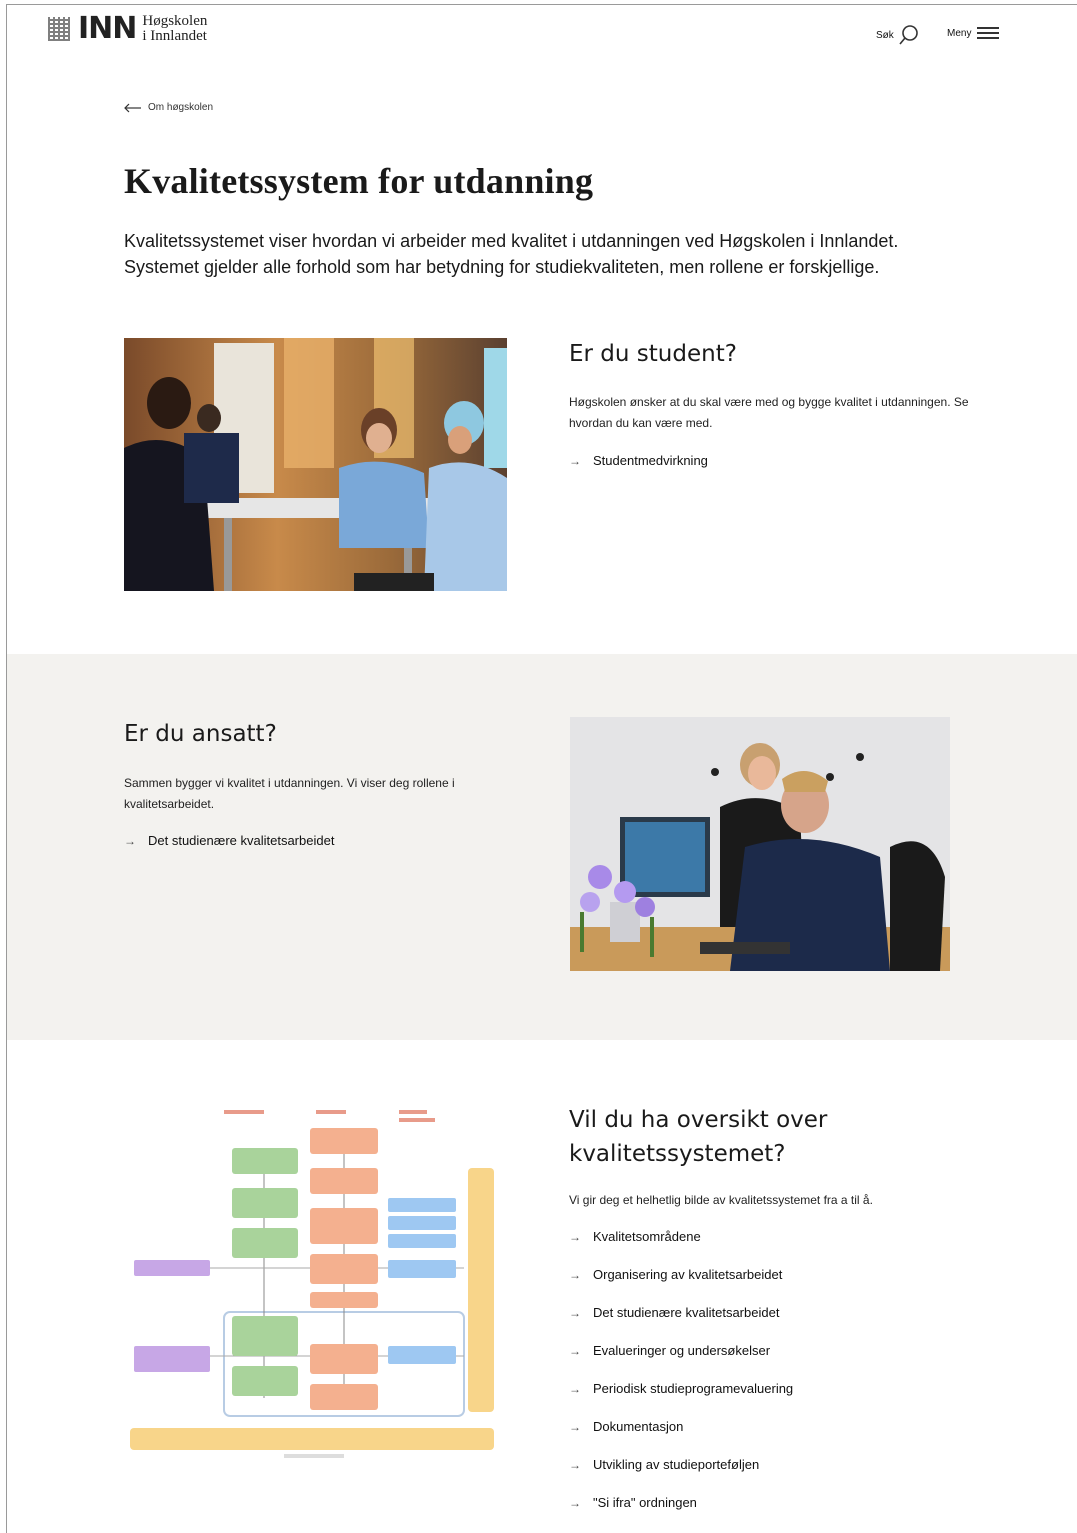  Describe the element at coordinates (885, 35) in the screenshot. I see `search-label: Søk` at that location.